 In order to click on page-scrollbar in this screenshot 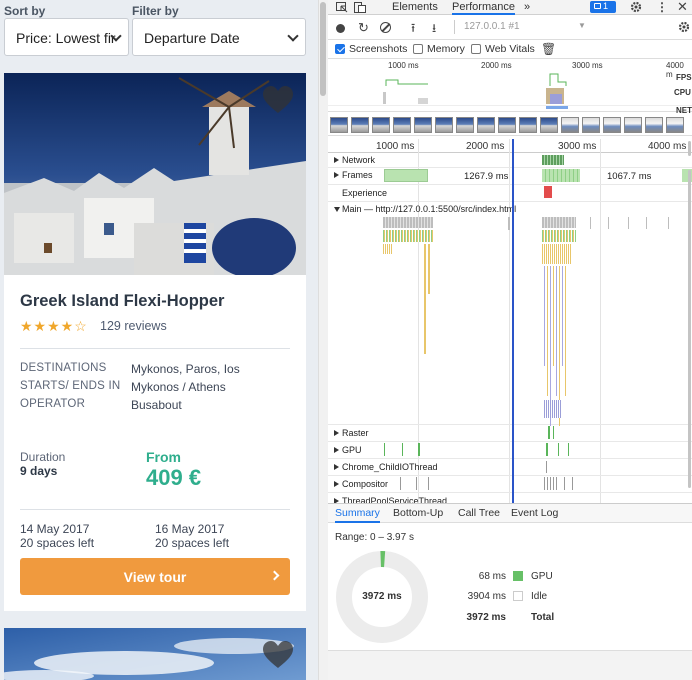, I will do `click(323, 340)`.